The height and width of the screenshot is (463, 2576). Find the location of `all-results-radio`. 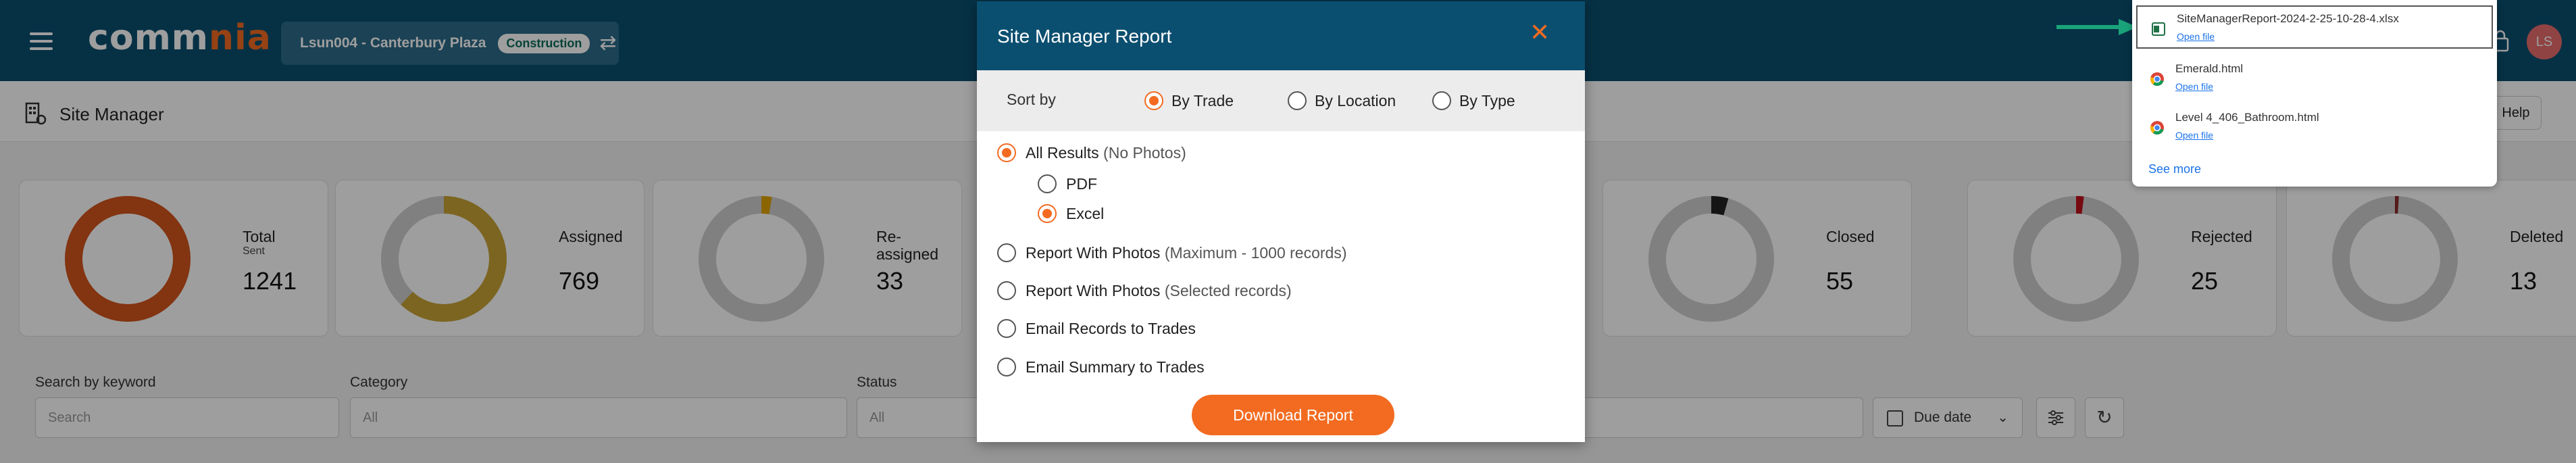

all-results-radio is located at coordinates (1006, 152).